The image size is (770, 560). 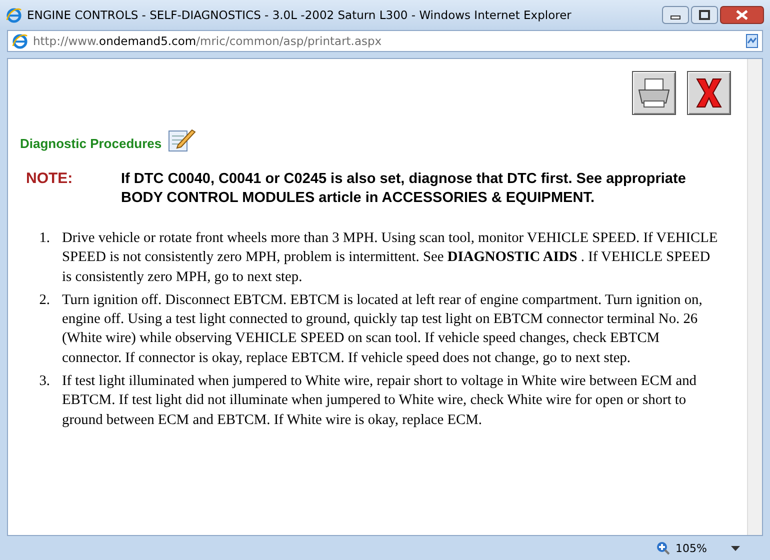 What do you see at coordinates (754, 297) in the screenshot?
I see `scrollbar` at bounding box center [754, 297].